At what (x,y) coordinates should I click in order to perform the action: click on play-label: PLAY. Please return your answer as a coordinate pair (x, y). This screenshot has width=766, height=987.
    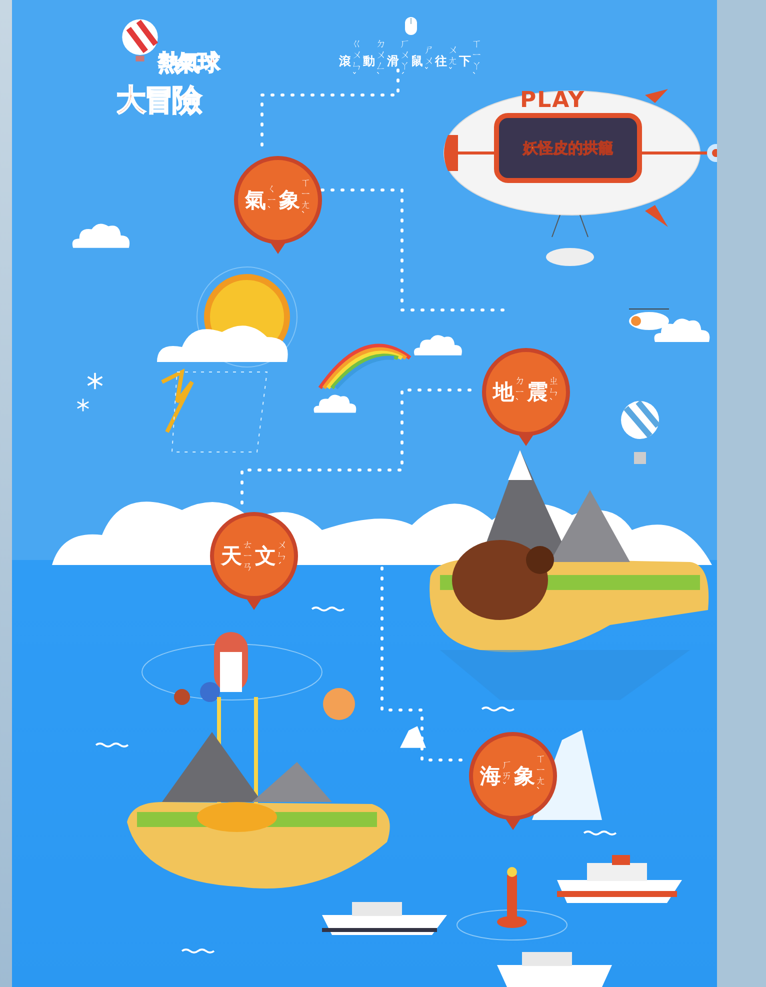
    Looking at the image, I should click on (552, 100).